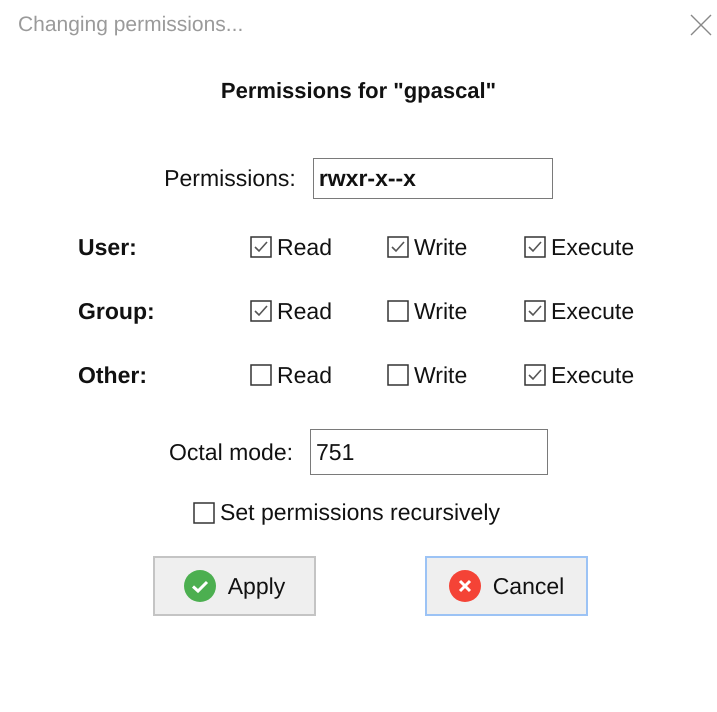 The width and height of the screenshot is (717, 712). I want to click on octal-field: 751, so click(429, 452).